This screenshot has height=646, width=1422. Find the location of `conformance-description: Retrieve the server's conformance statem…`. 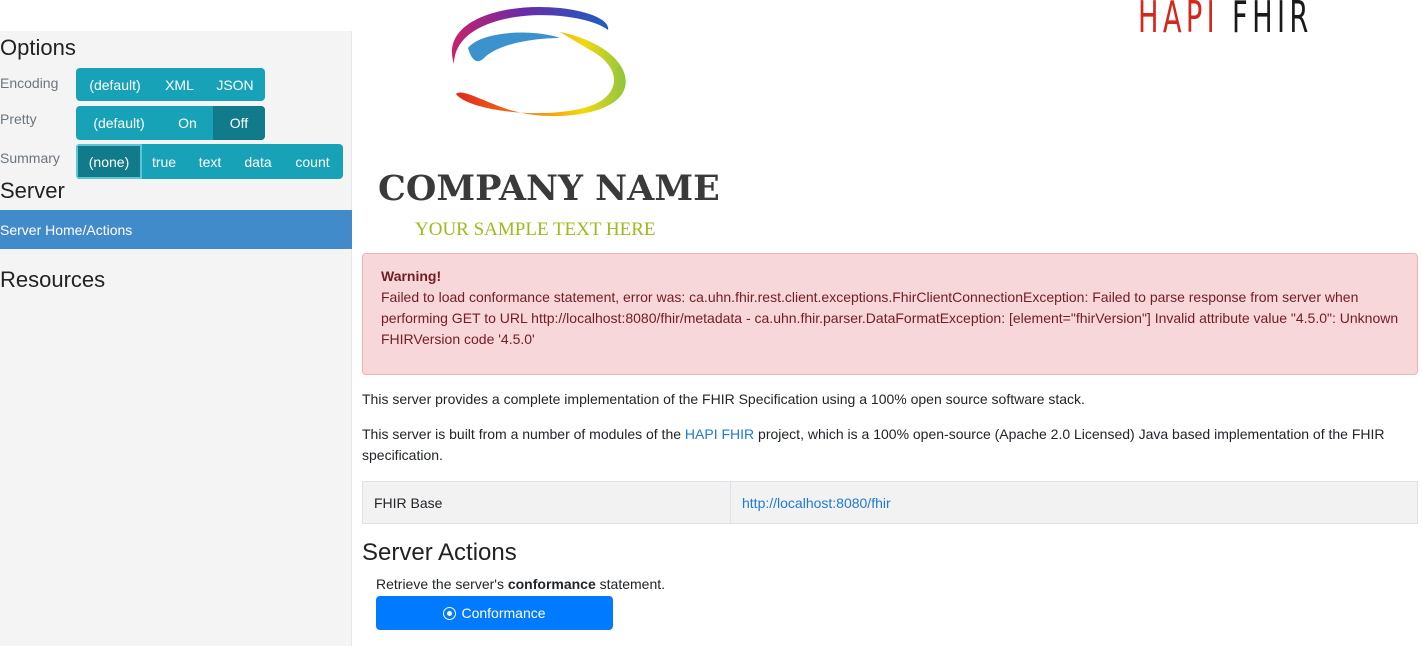

conformance-description: Retrieve the server's conformance statem… is located at coordinates (520, 584).